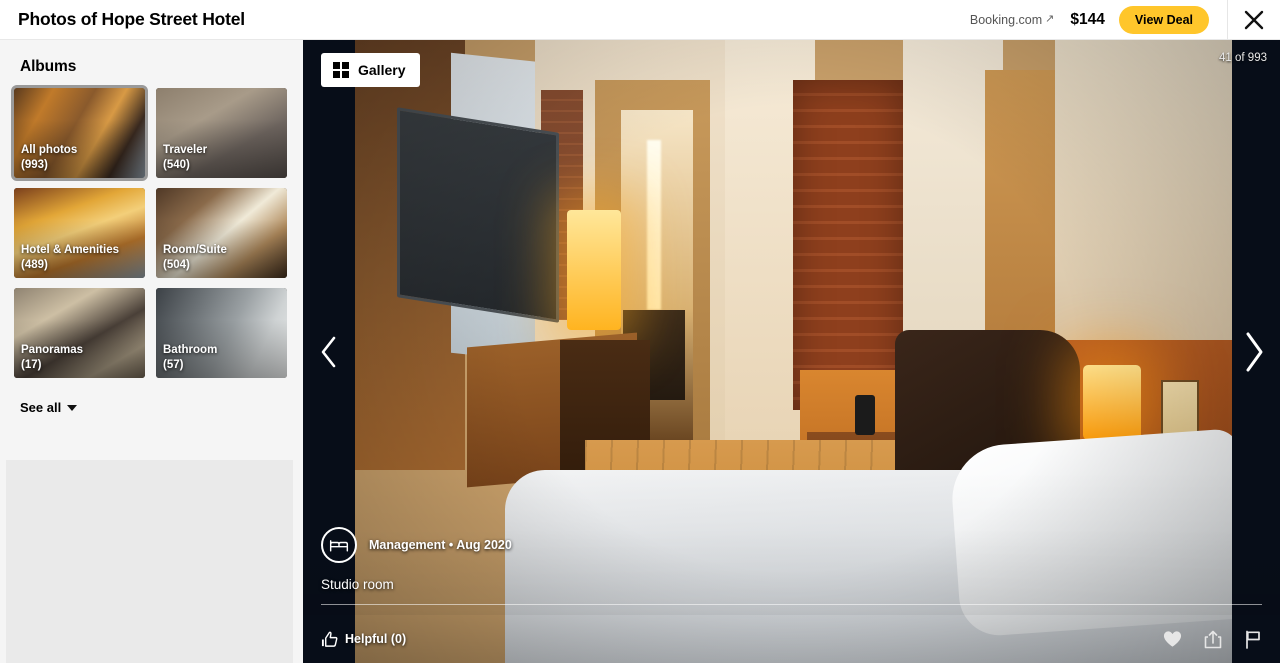 Image resolution: width=1280 pixels, height=663 pixels. Describe the element at coordinates (791, 639) in the screenshot. I see `photo-footer: Helpful (0)` at that location.